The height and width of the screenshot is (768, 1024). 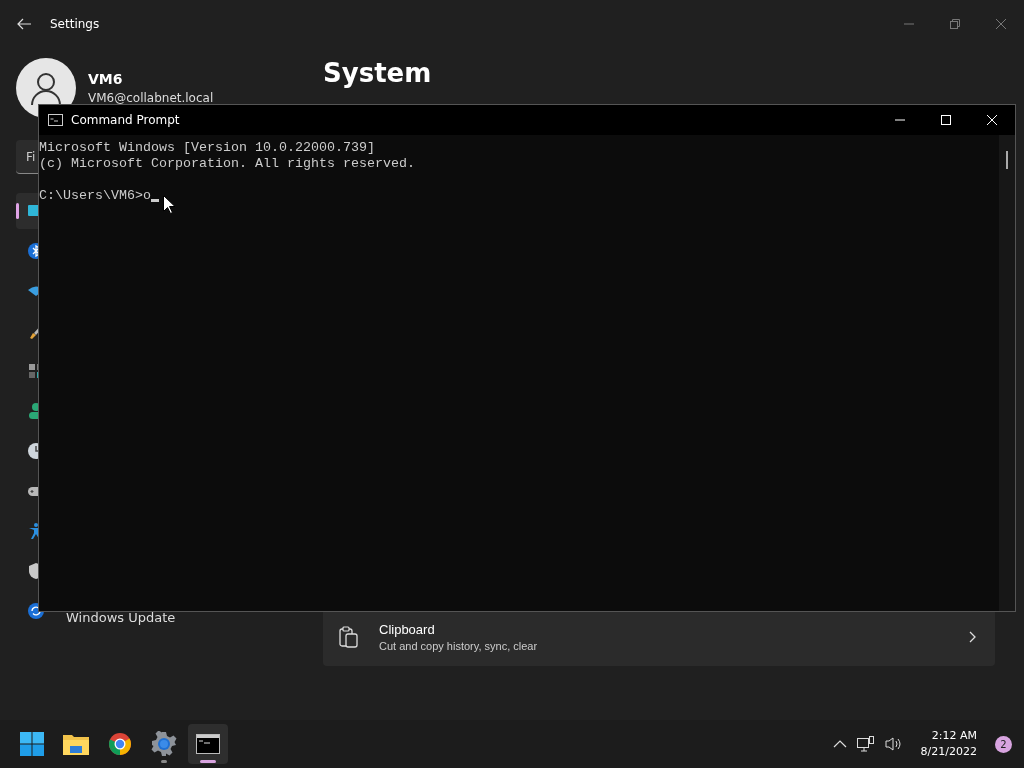 I want to click on window-title: Settings, so click(x=75, y=24).